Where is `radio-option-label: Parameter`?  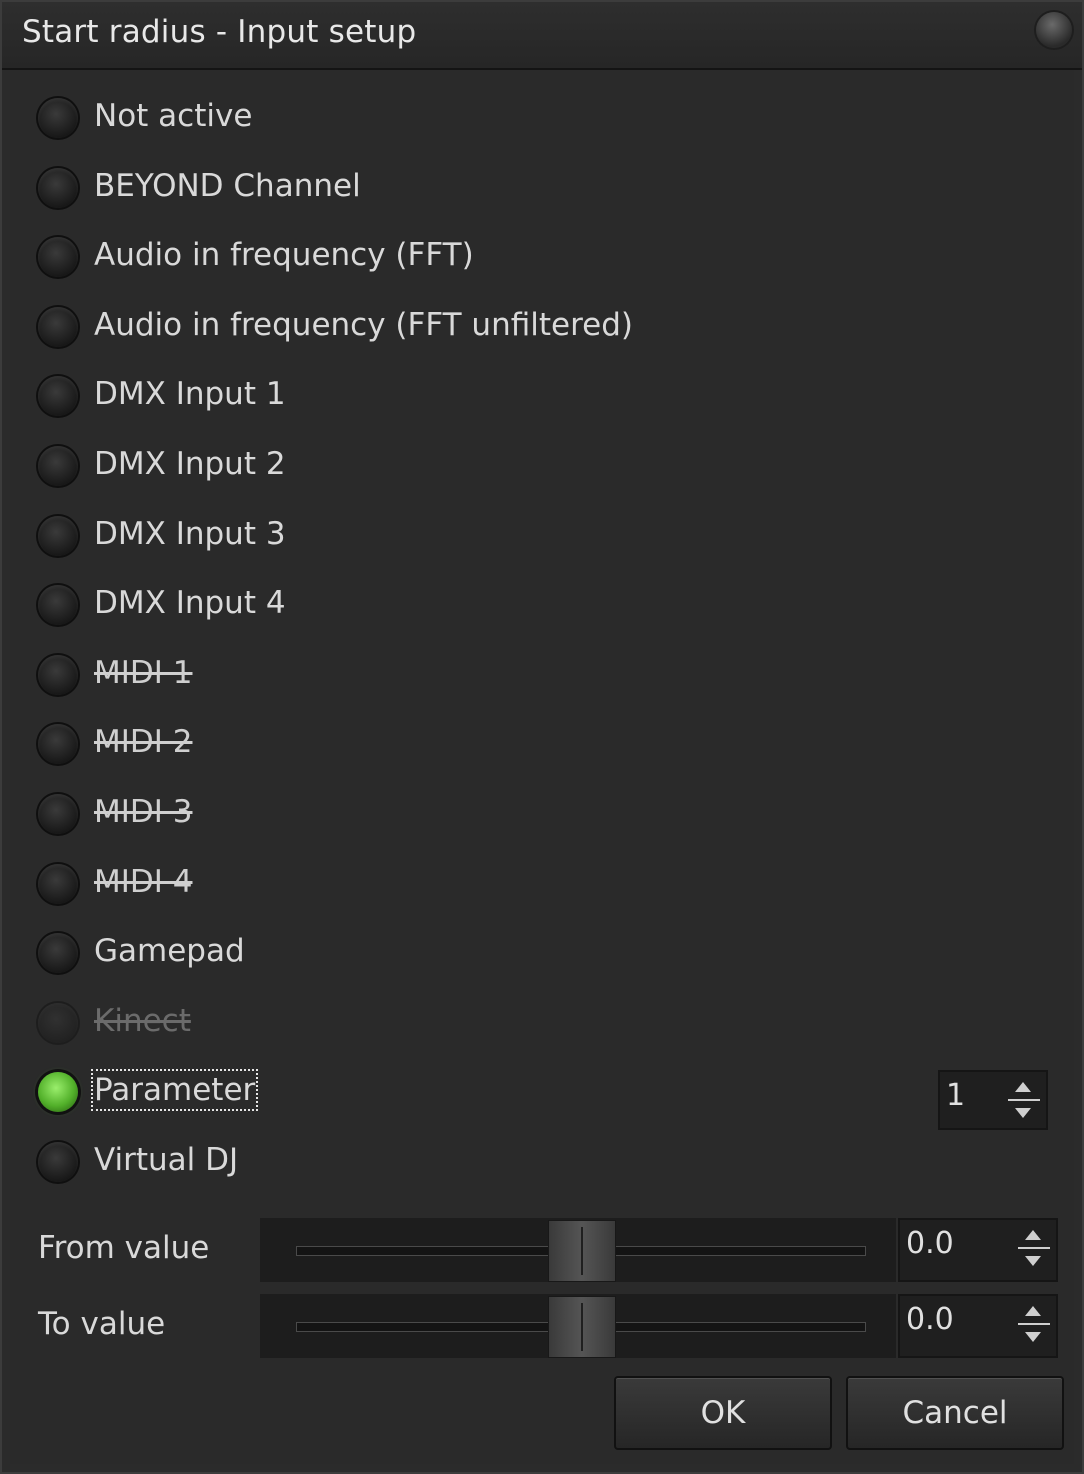
radio-option-label: Parameter is located at coordinates (174, 1090).